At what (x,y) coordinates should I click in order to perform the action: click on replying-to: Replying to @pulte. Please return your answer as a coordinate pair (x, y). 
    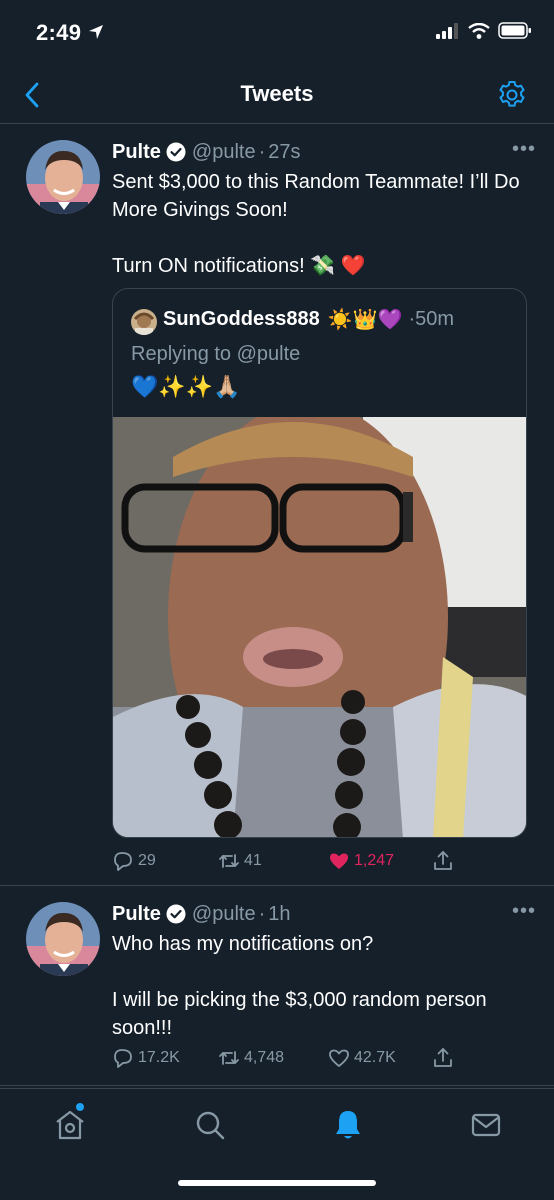
    Looking at the image, I should click on (215, 354).